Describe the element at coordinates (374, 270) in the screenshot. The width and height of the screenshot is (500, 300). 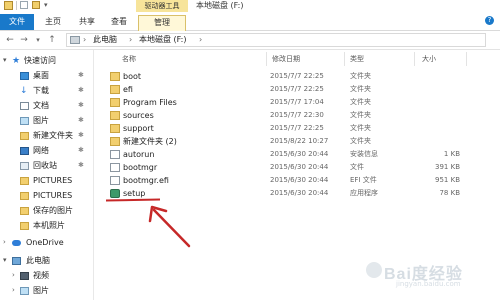
I see `baidu-paw-logo-icon` at that location.